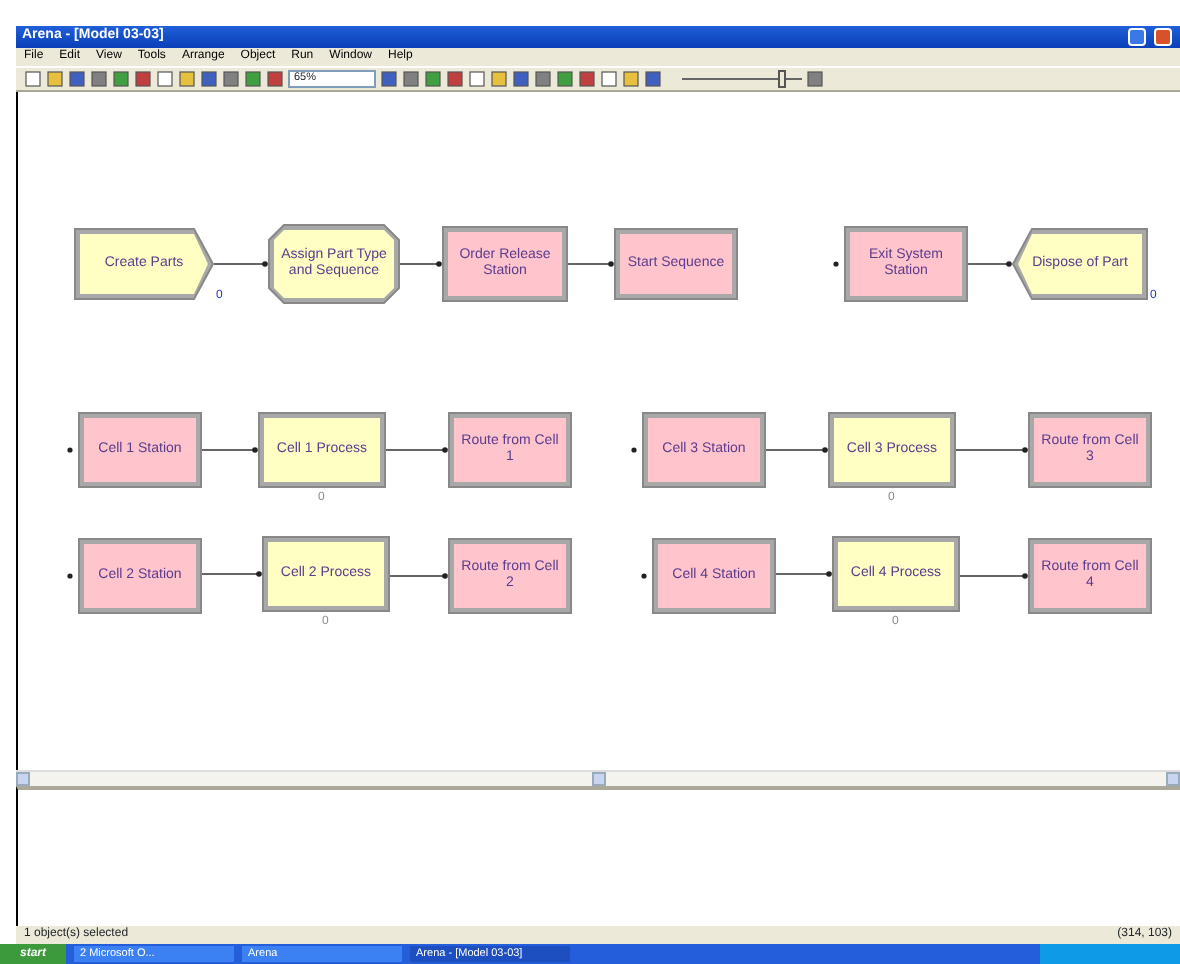 This screenshot has width=1180, height=964. What do you see at coordinates (1163, 37) in the screenshot?
I see `close-button` at bounding box center [1163, 37].